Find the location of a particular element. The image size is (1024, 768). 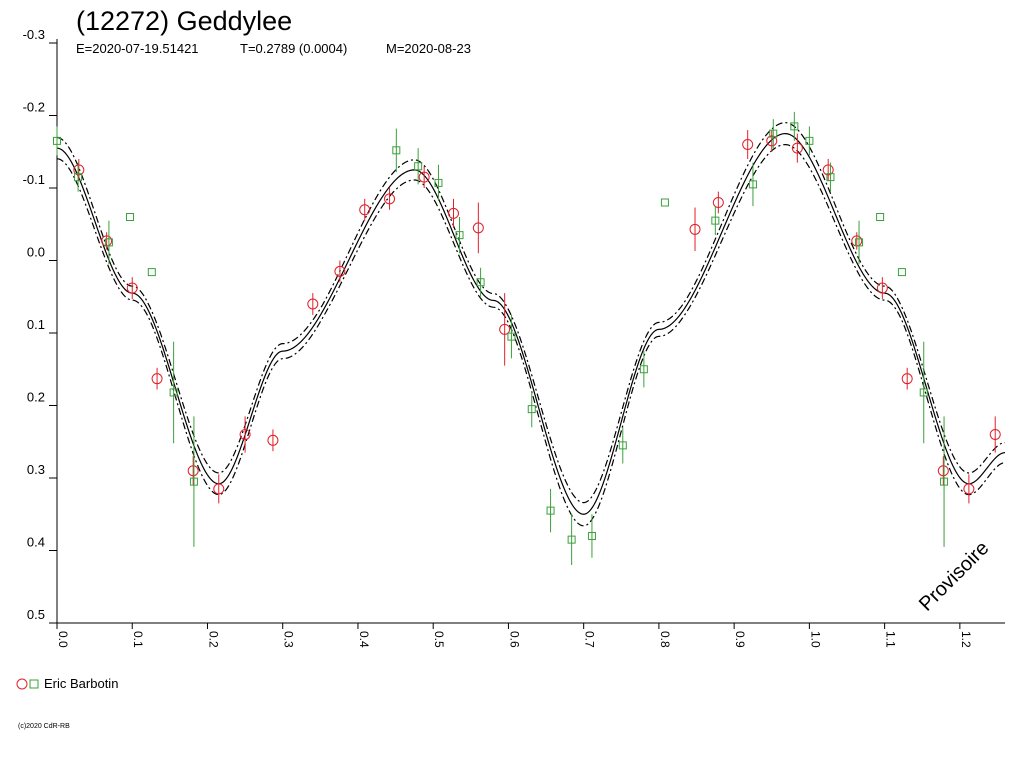

x-tick-label: 0.8 is located at coordinates (665, 639).